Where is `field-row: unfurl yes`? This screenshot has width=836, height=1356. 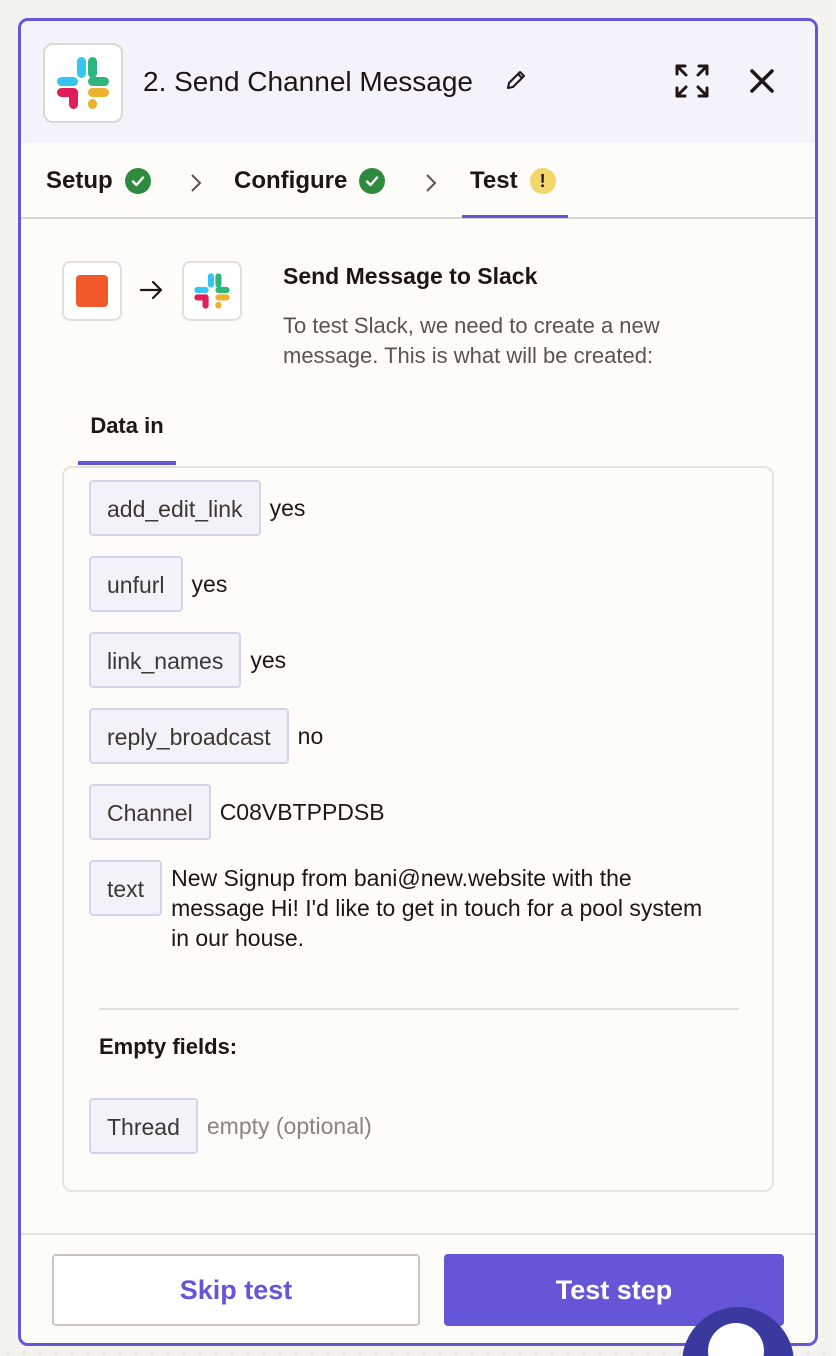
field-row: unfurl yes is located at coordinates (158, 584).